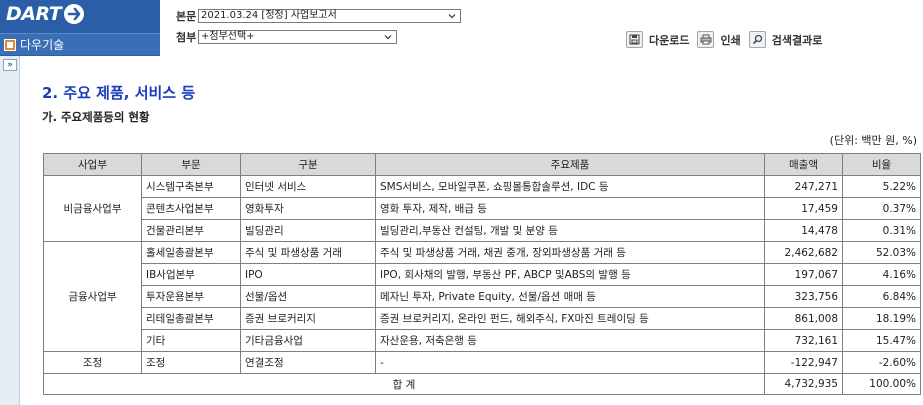 Image resolution: width=923 pixels, height=405 pixels. I want to click on total-row: 합 계 4,732,935 100.00%, so click(482, 384).